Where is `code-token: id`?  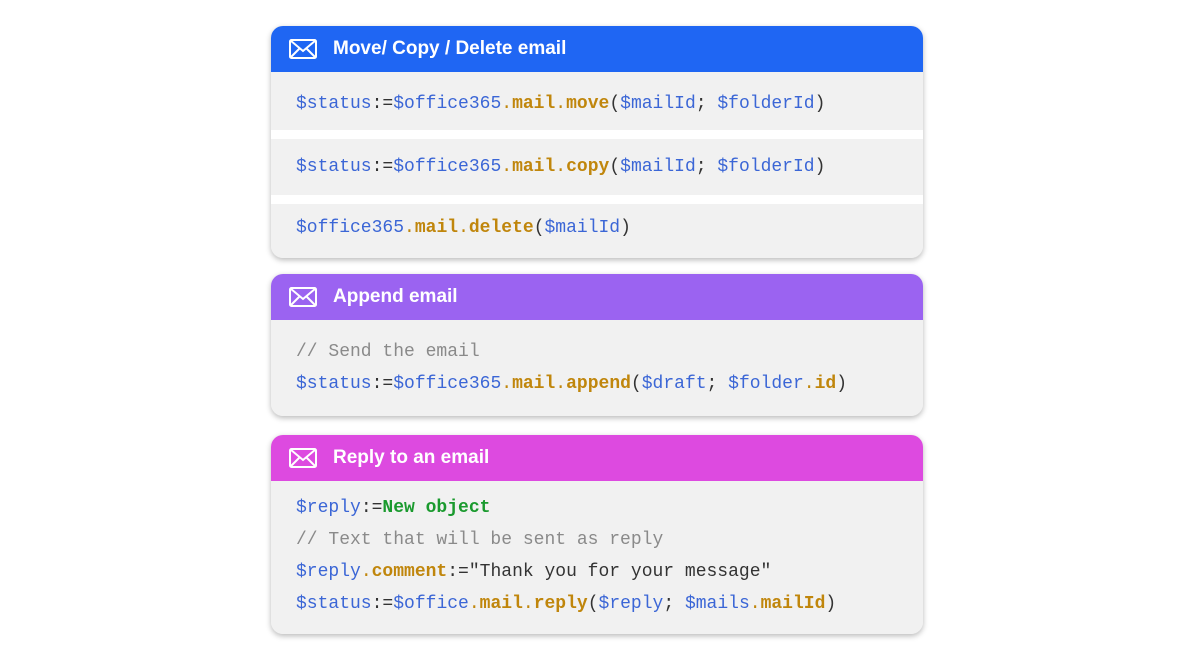
code-token: id is located at coordinates (825, 384).